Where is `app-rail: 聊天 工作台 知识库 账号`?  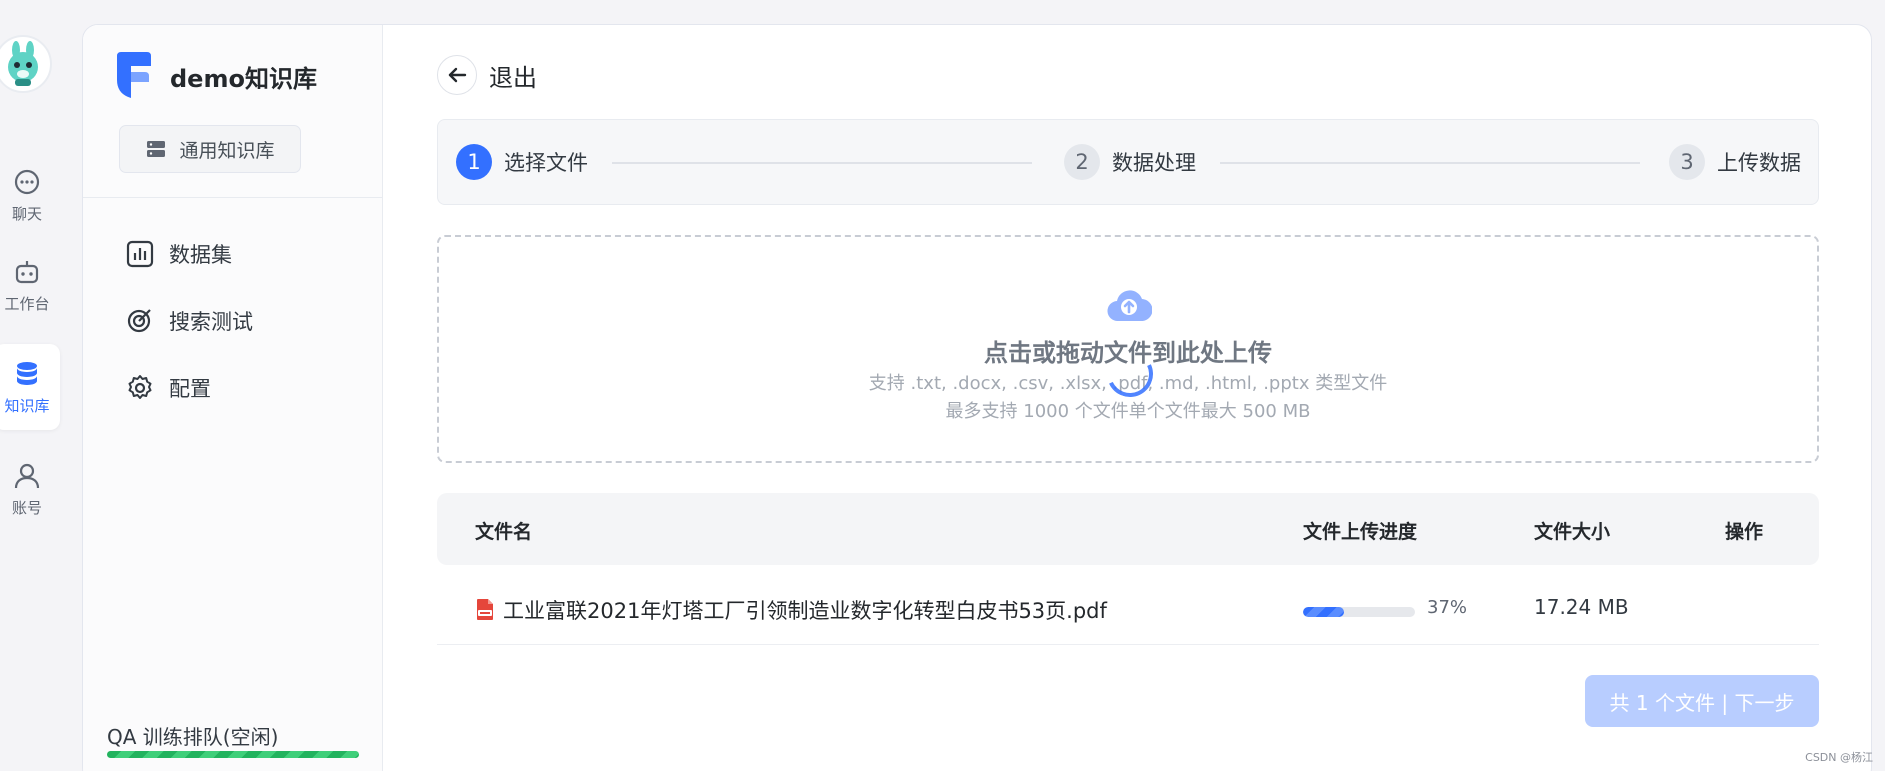
app-rail: 聊天 工作台 知识库 账号 is located at coordinates (35, 385).